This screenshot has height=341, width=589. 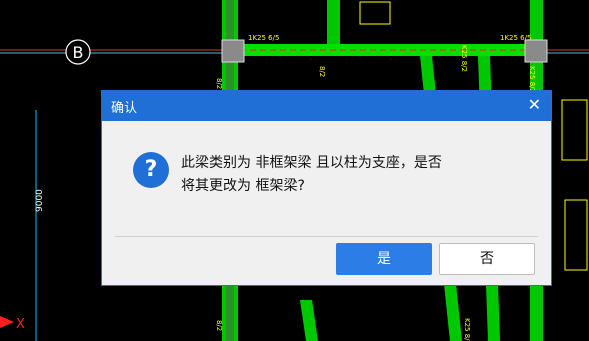 What do you see at coordinates (20, 324) in the screenshot?
I see `coord-x-label: X` at bounding box center [20, 324].